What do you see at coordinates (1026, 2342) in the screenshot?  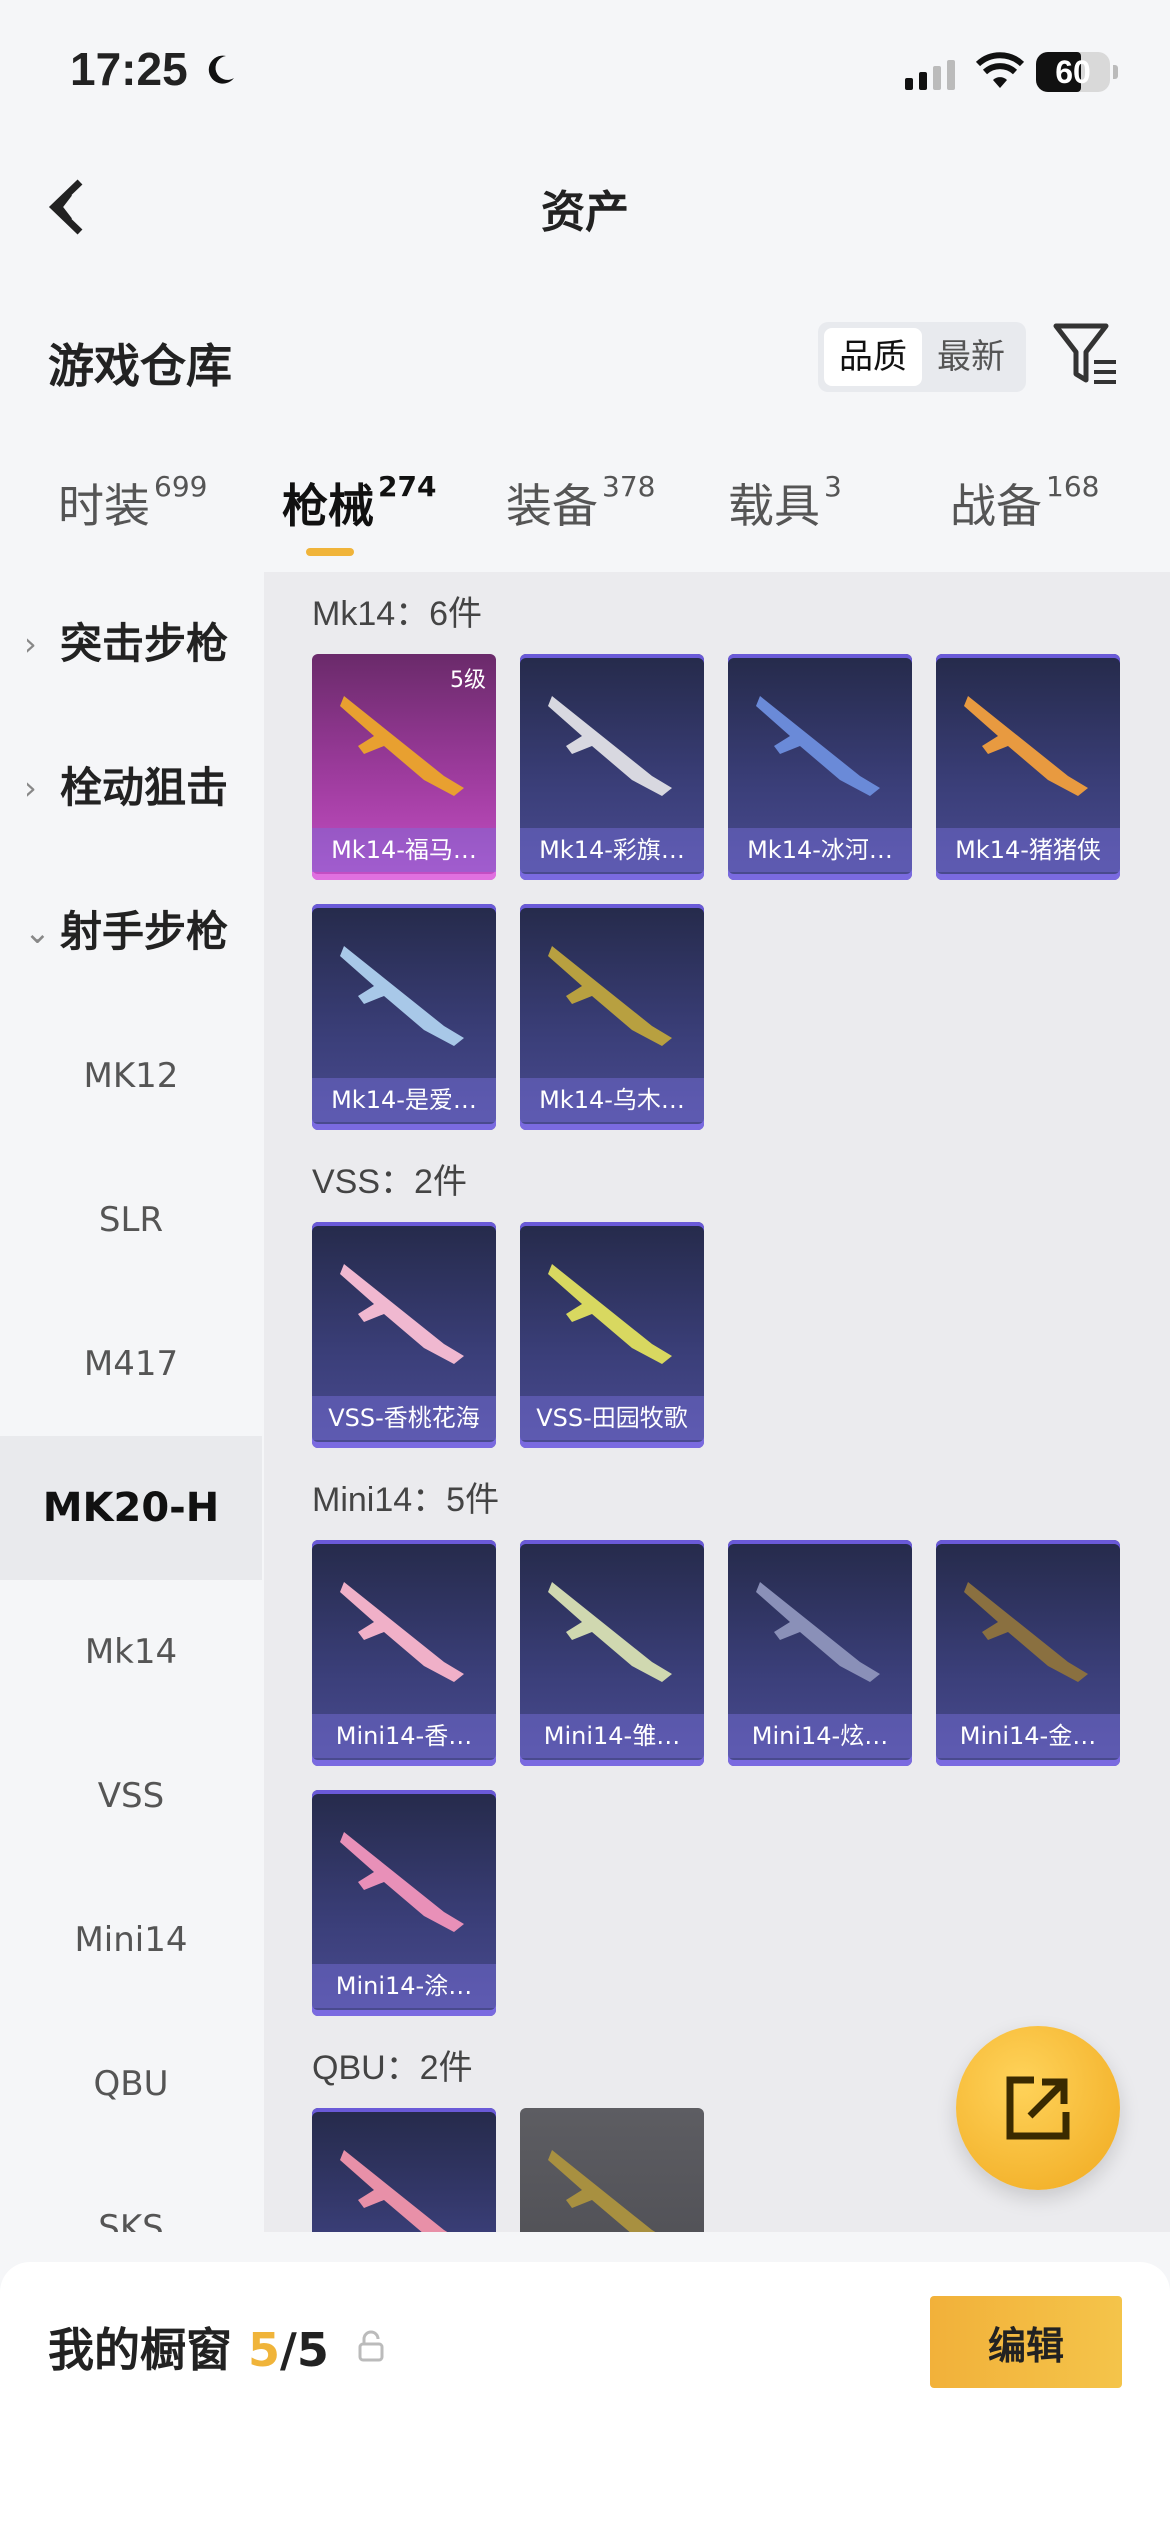 I see `edit-button: 编辑` at bounding box center [1026, 2342].